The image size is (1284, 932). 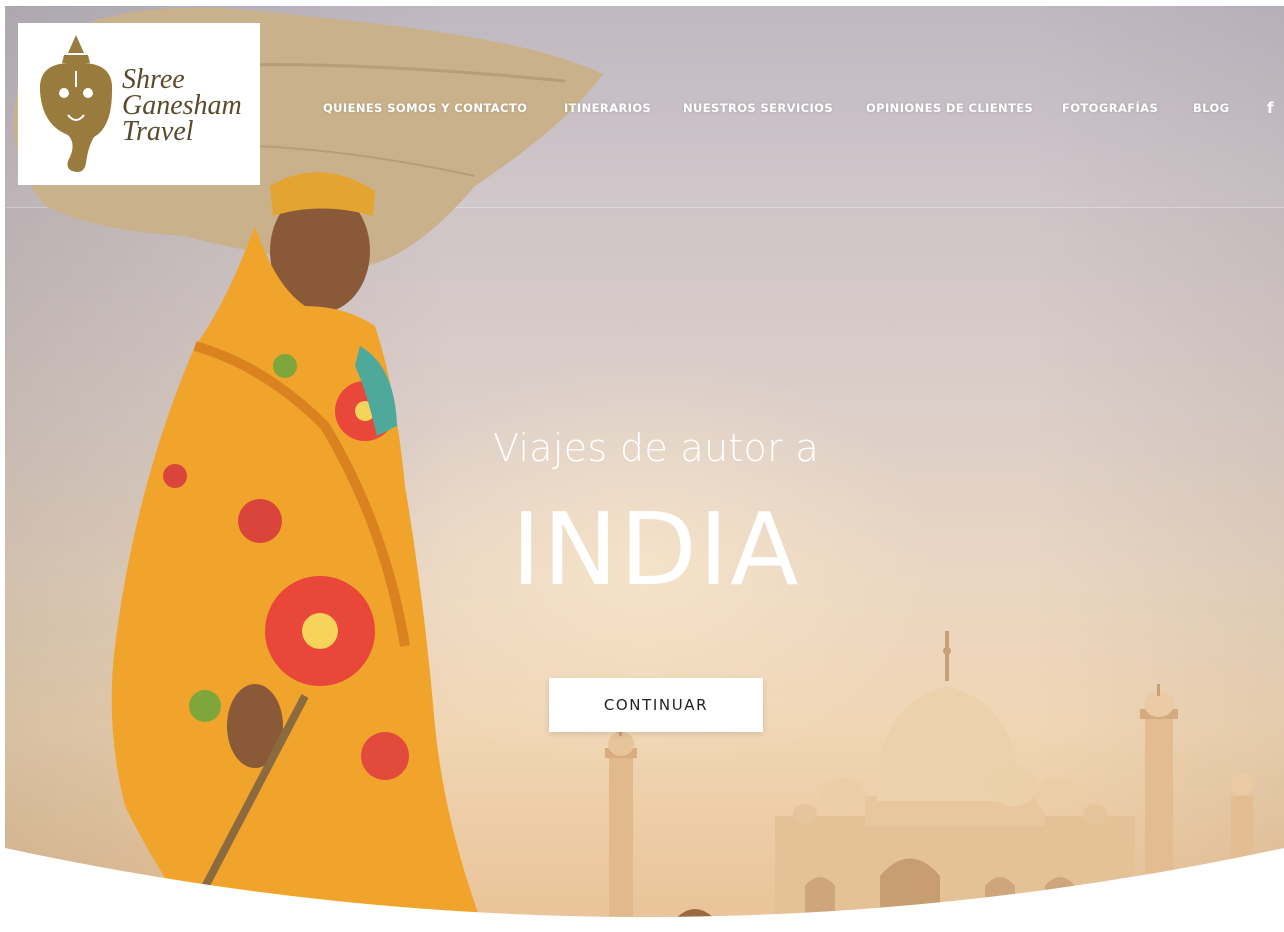 What do you see at coordinates (949, 108) in the screenshot?
I see `nav-item-opiniones: OPINIONES DE CLIENTES` at bounding box center [949, 108].